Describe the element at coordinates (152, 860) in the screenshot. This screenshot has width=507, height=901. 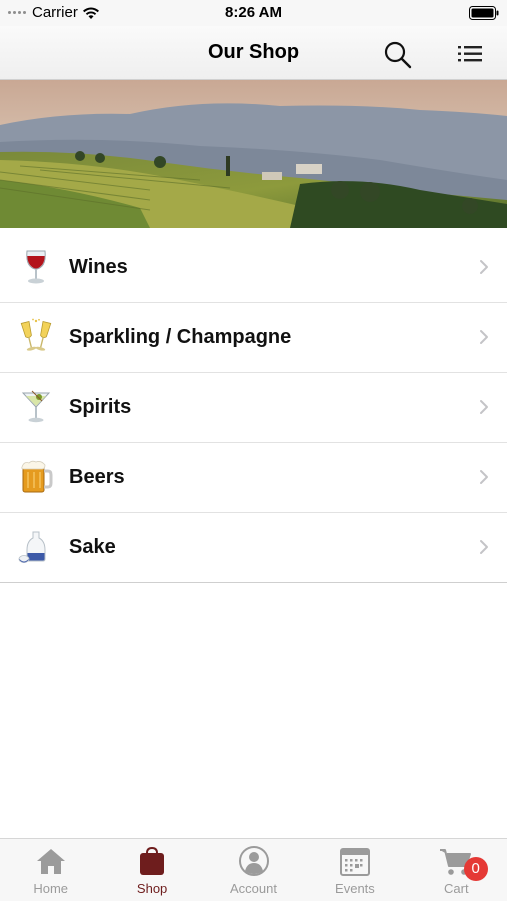
I see `shopping-bag-icon` at that location.